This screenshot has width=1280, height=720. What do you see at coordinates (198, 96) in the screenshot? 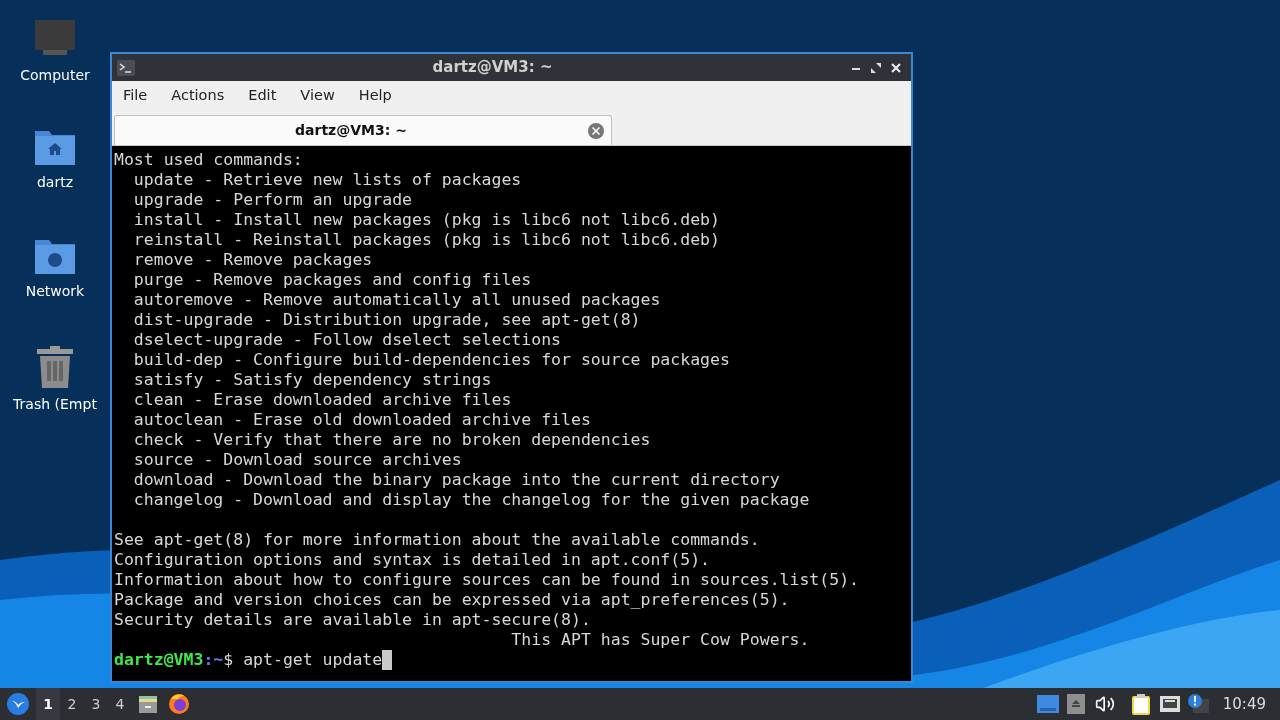
I see `menu-item: Actions` at bounding box center [198, 96].